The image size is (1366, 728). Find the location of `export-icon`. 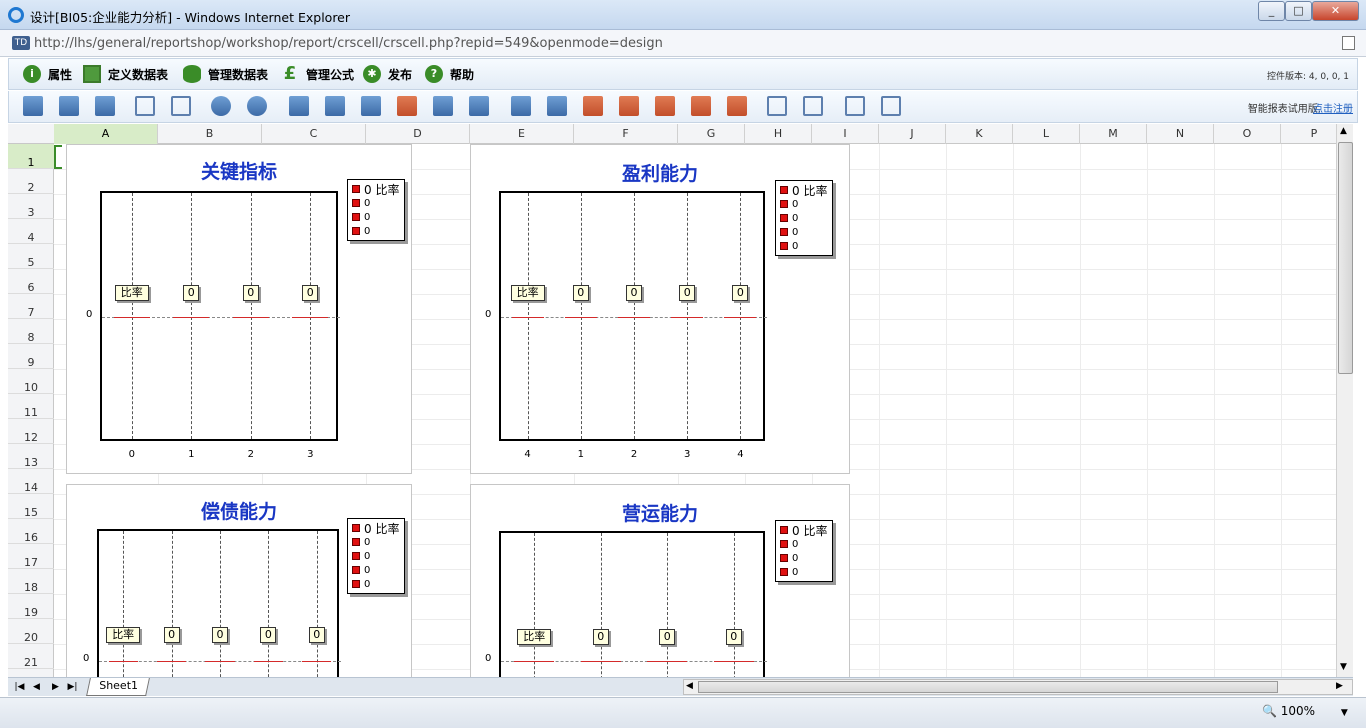

export-icon is located at coordinates (69, 106).